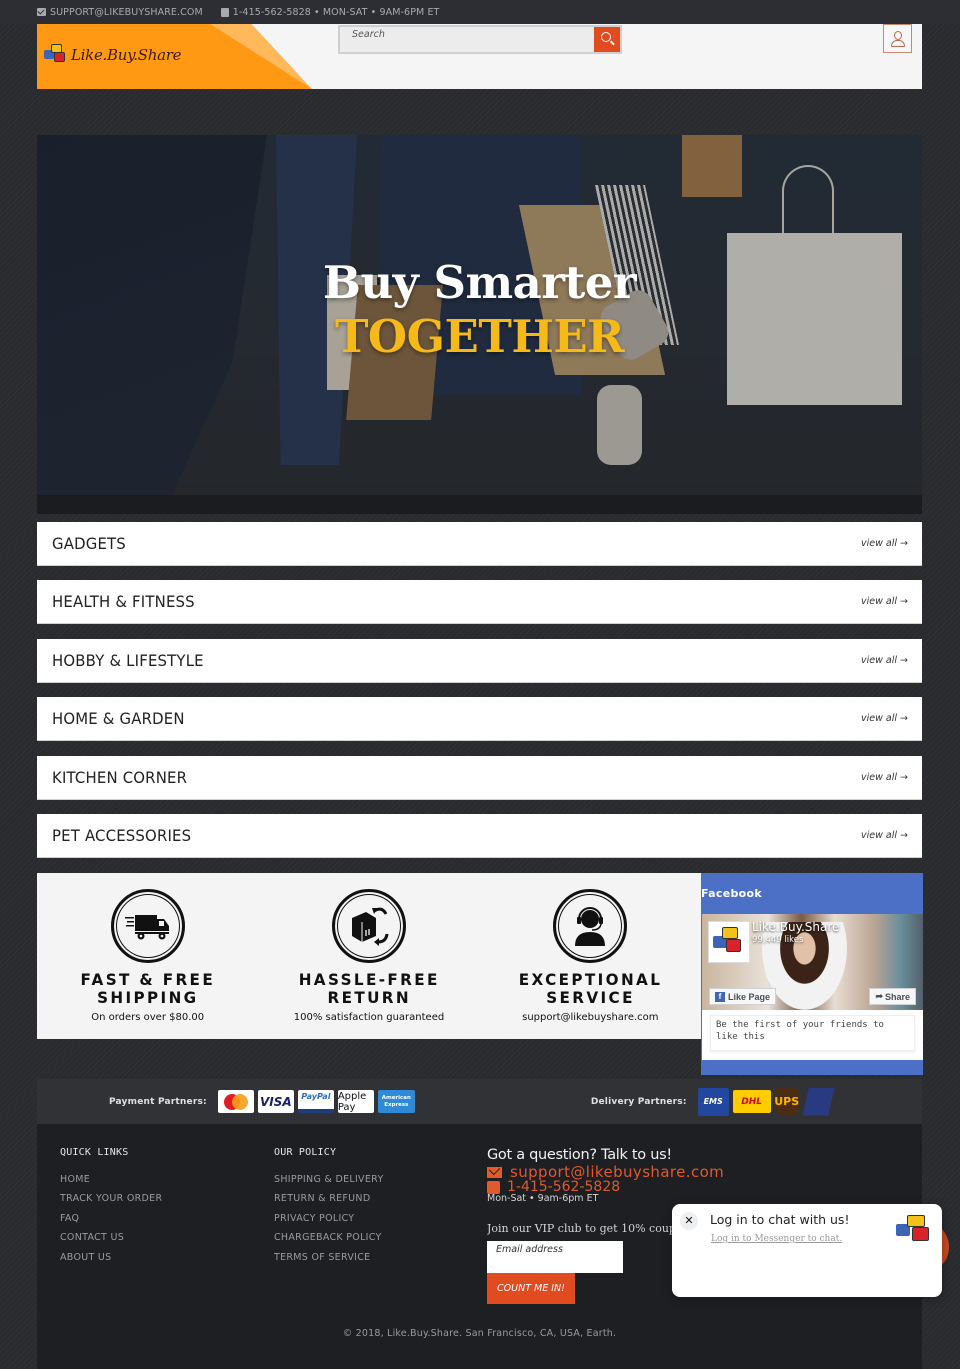 This screenshot has height=1369, width=960. I want to click on delivery-truck-icon, so click(147, 926).